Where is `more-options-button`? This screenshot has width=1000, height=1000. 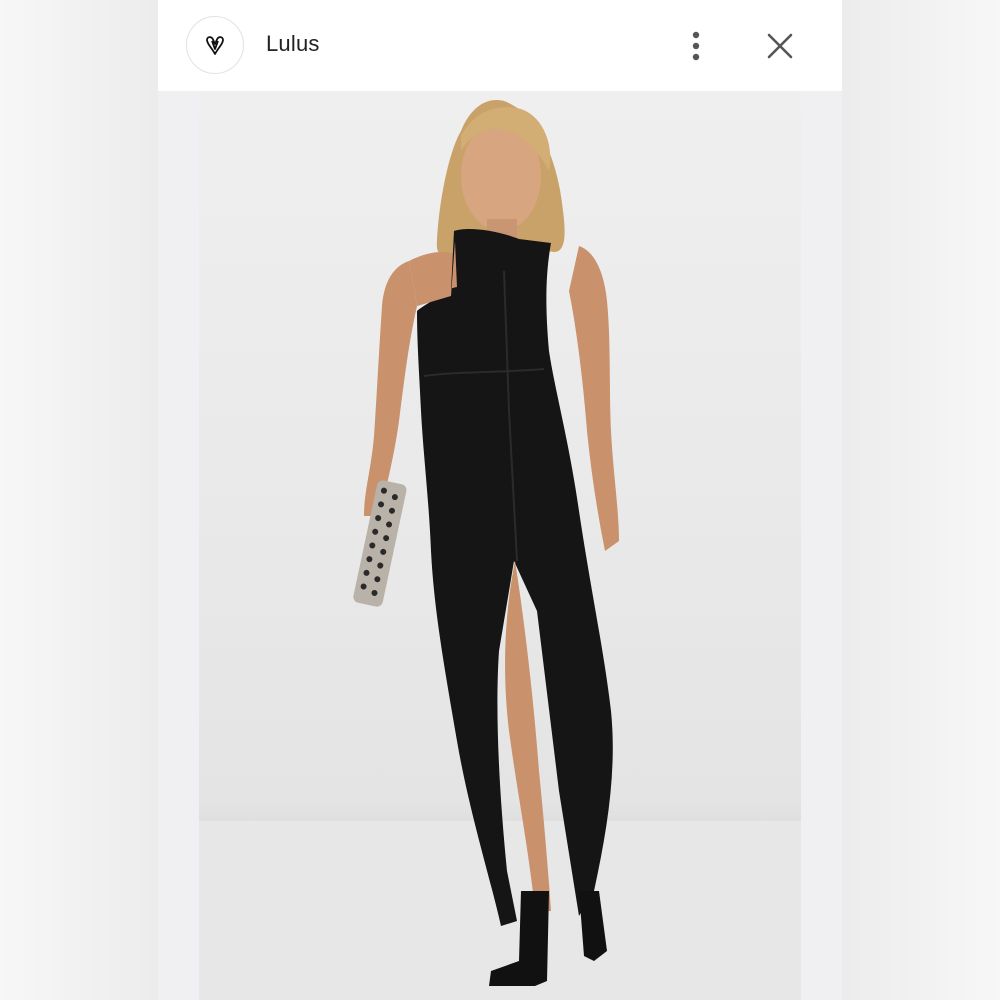 more-options-button is located at coordinates (696, 46).